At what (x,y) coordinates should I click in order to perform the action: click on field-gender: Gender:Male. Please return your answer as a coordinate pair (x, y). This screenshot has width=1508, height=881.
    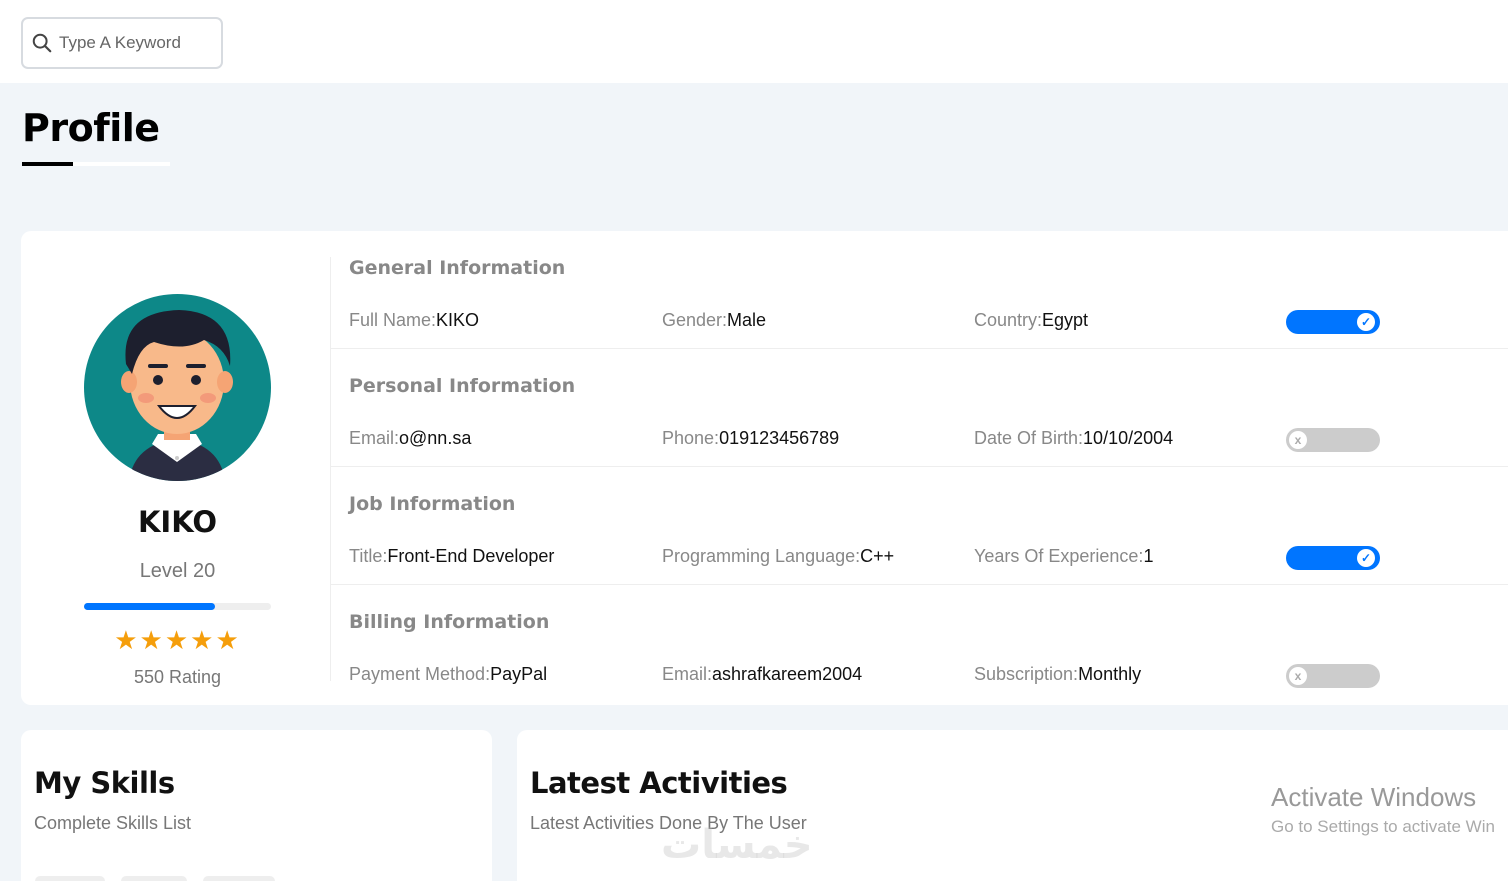
    Looking at the image, I should click on (714, 320).